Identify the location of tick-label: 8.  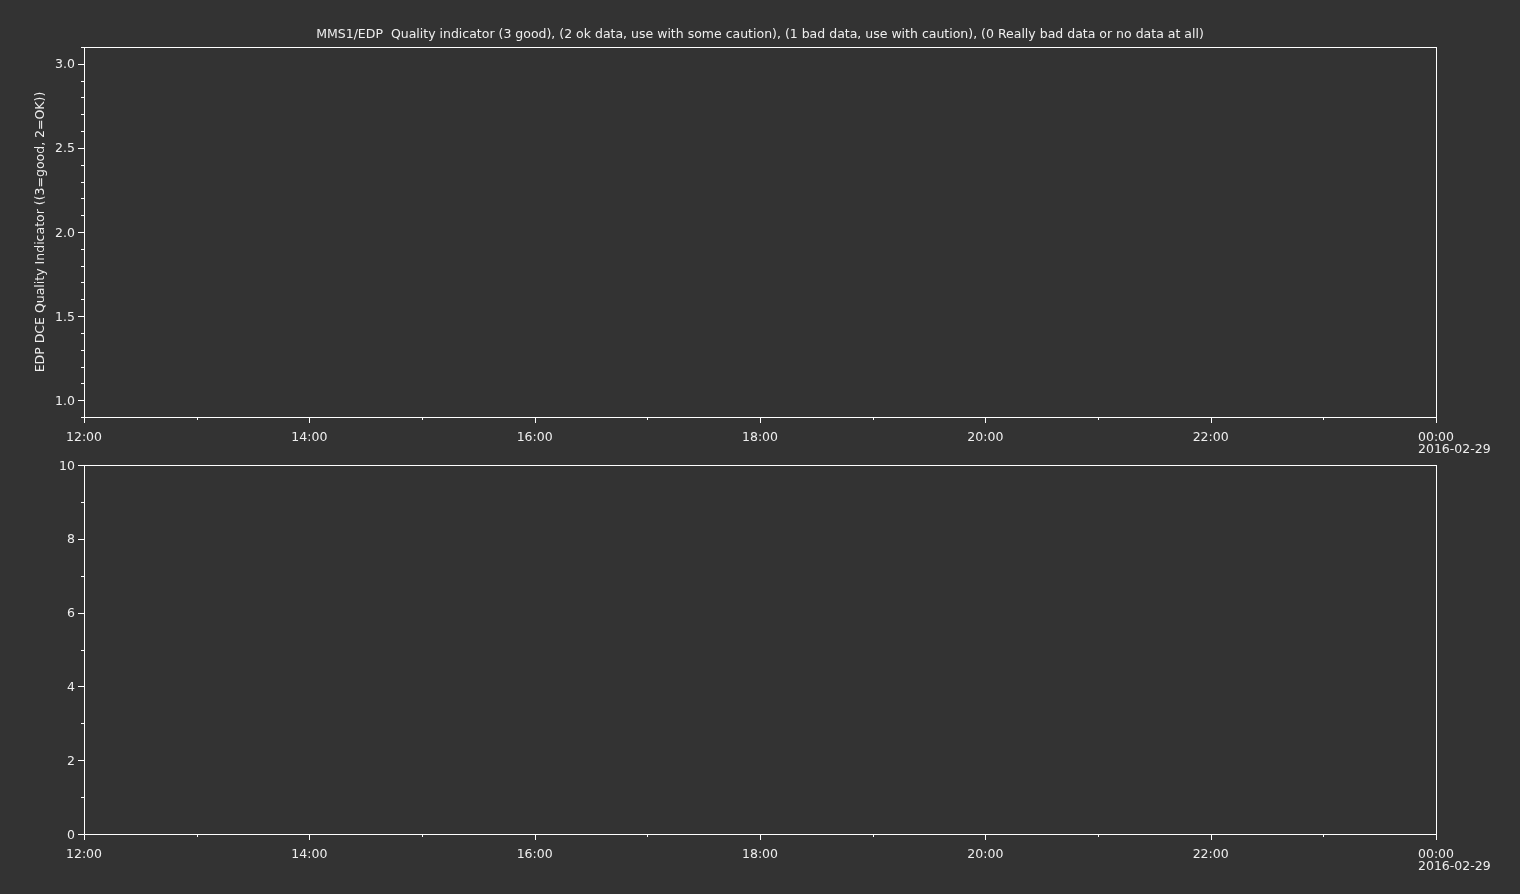
(71, 539).